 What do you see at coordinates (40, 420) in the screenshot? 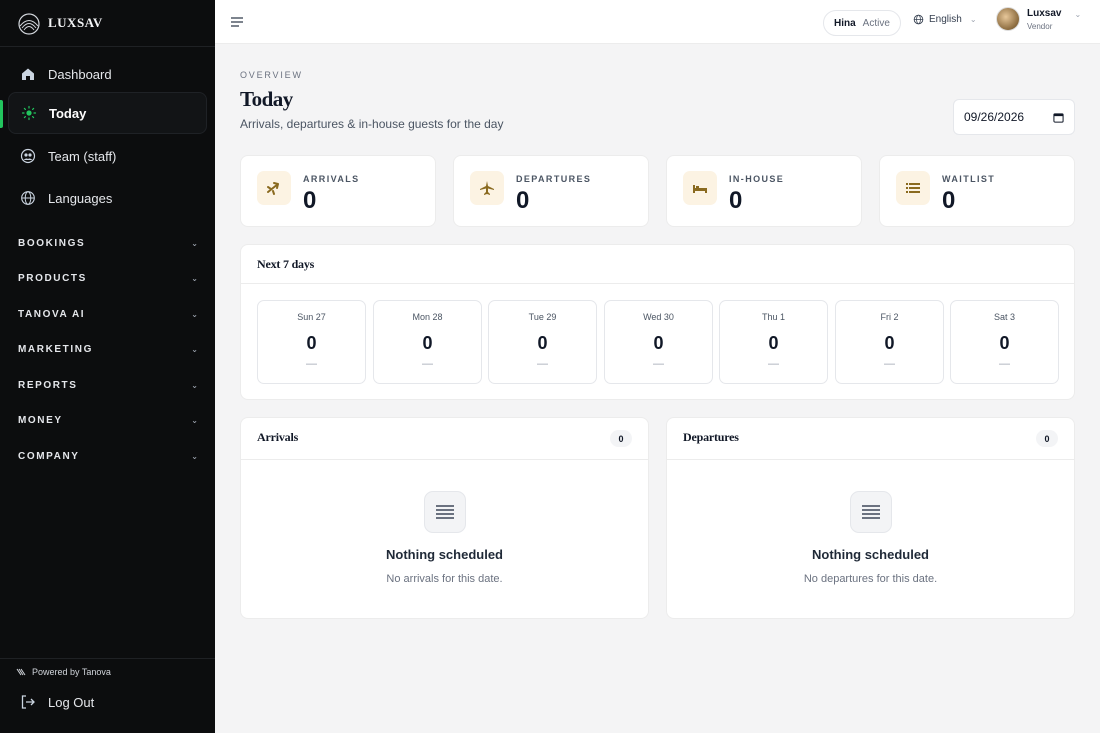
I see `section-label: MONEY` at bounding box center [40, 420].